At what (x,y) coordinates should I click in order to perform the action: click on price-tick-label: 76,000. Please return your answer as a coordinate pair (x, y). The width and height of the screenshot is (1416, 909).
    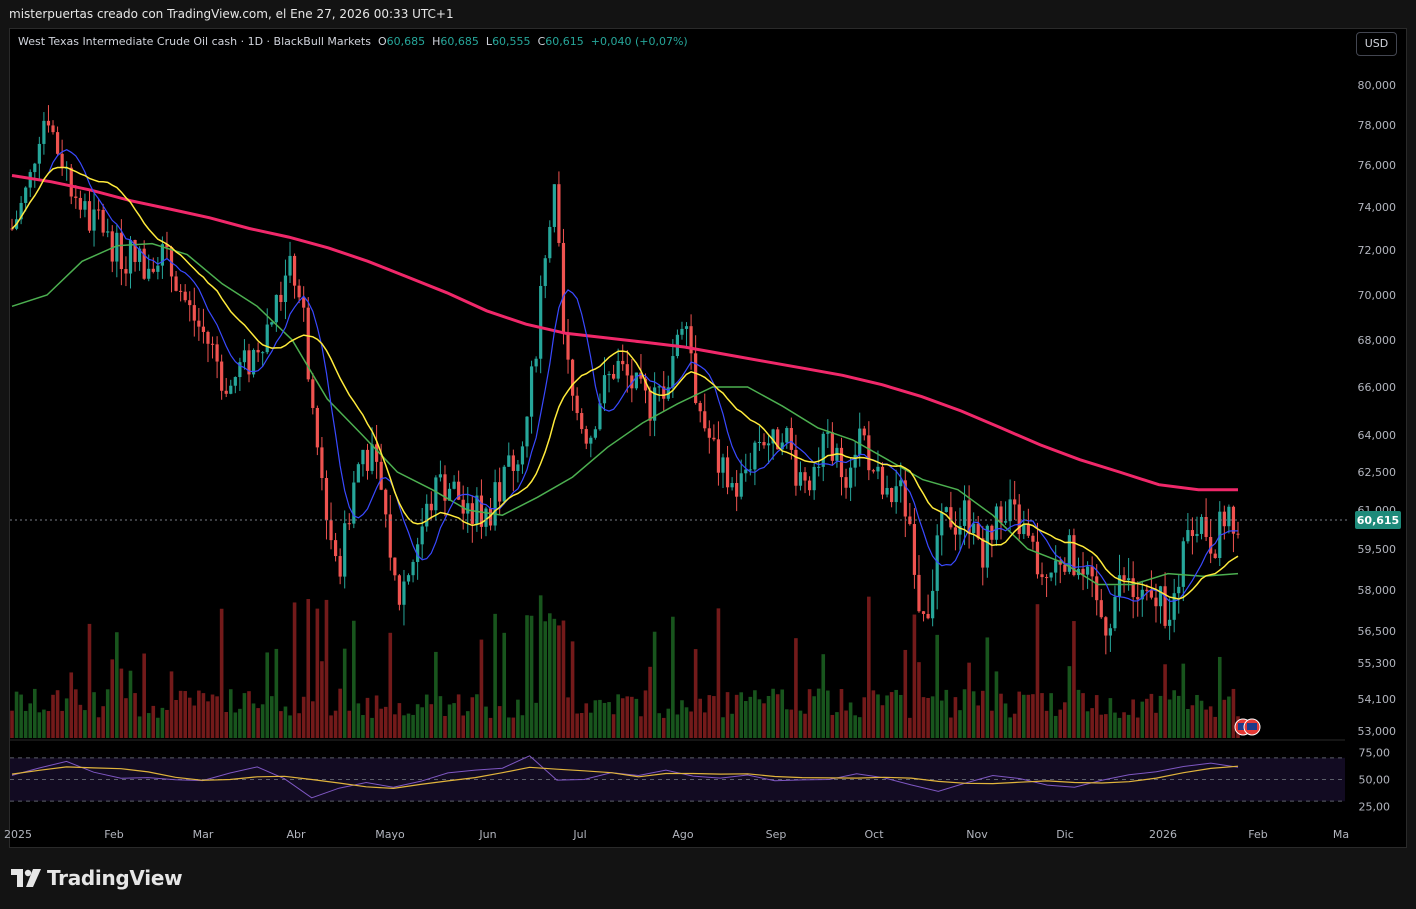
    Looking at the image, I should click on (1377, 165).